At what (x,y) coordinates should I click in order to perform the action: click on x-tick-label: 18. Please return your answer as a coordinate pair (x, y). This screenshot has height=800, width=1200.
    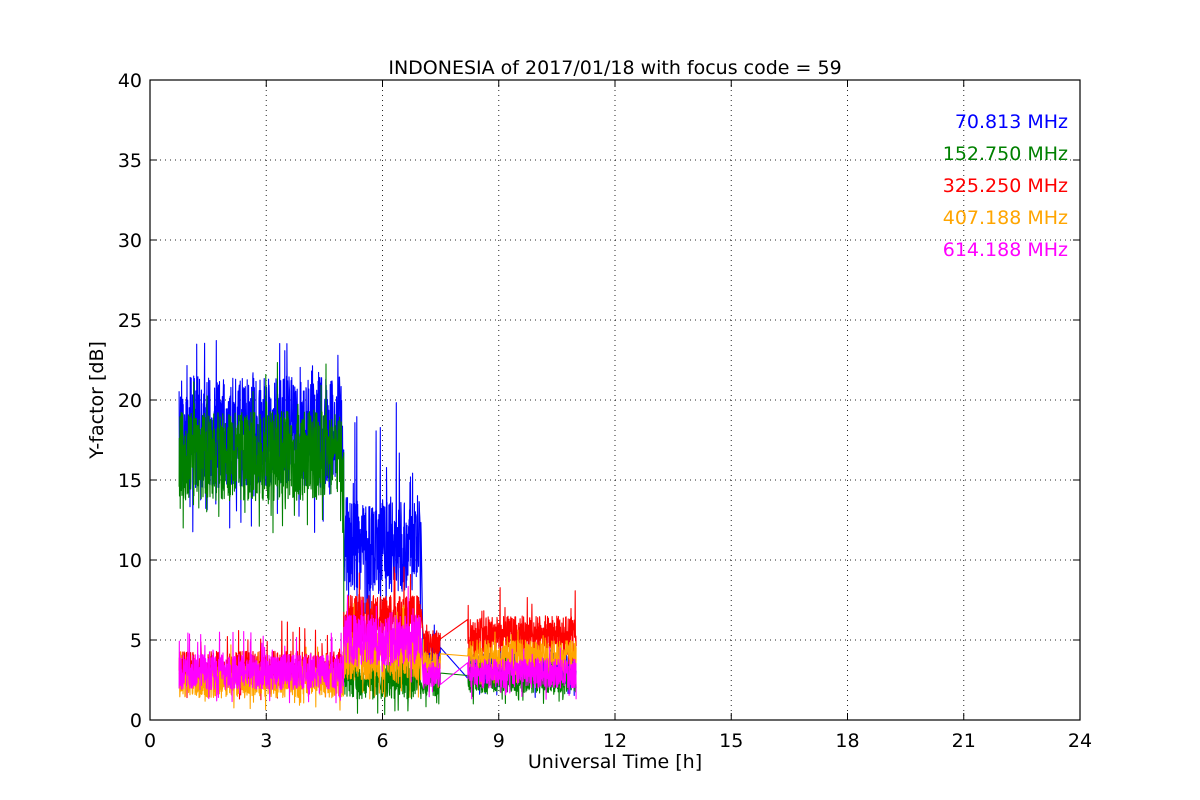
    Looking at the image, I should click on (847, 741).